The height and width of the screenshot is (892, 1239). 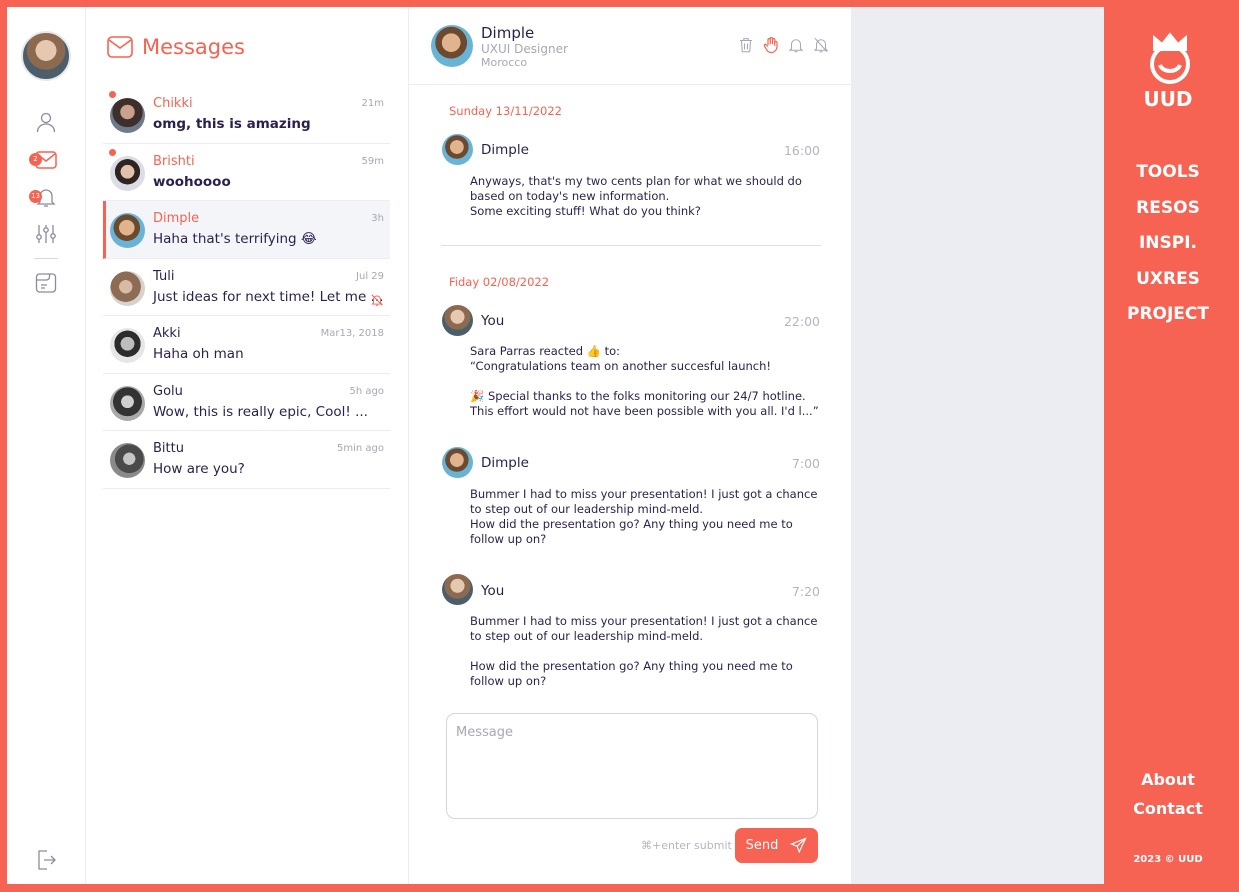 I want to click on chat-header: Dimple UXUI Designer Morocco, so click(x=630, y=46).